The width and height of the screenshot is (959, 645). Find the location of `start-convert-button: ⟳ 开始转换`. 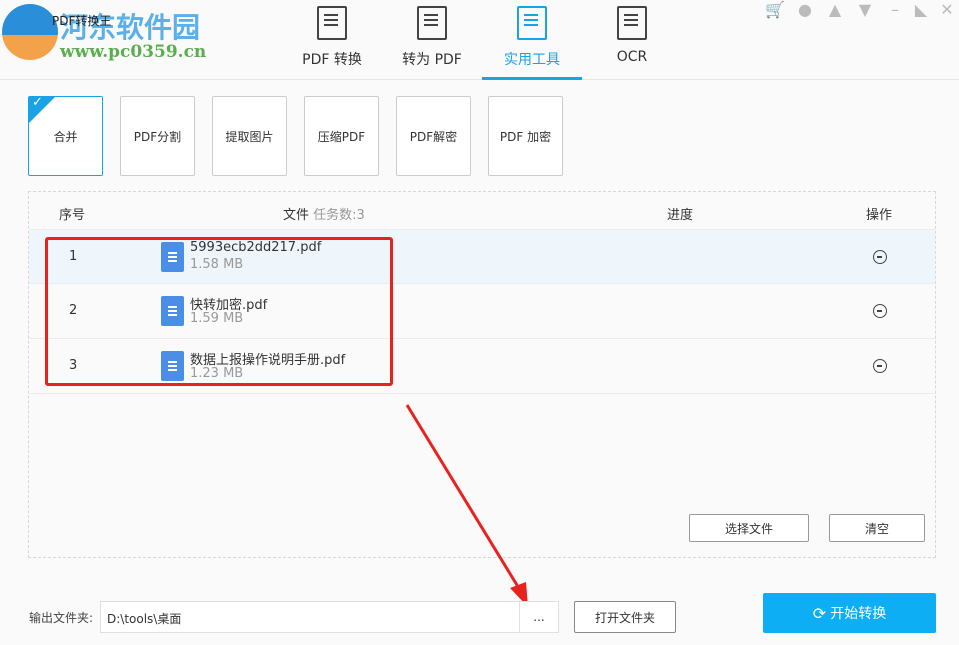

start-convert-button: ⟳ 开始转换 is located at coordinates (849, 613).